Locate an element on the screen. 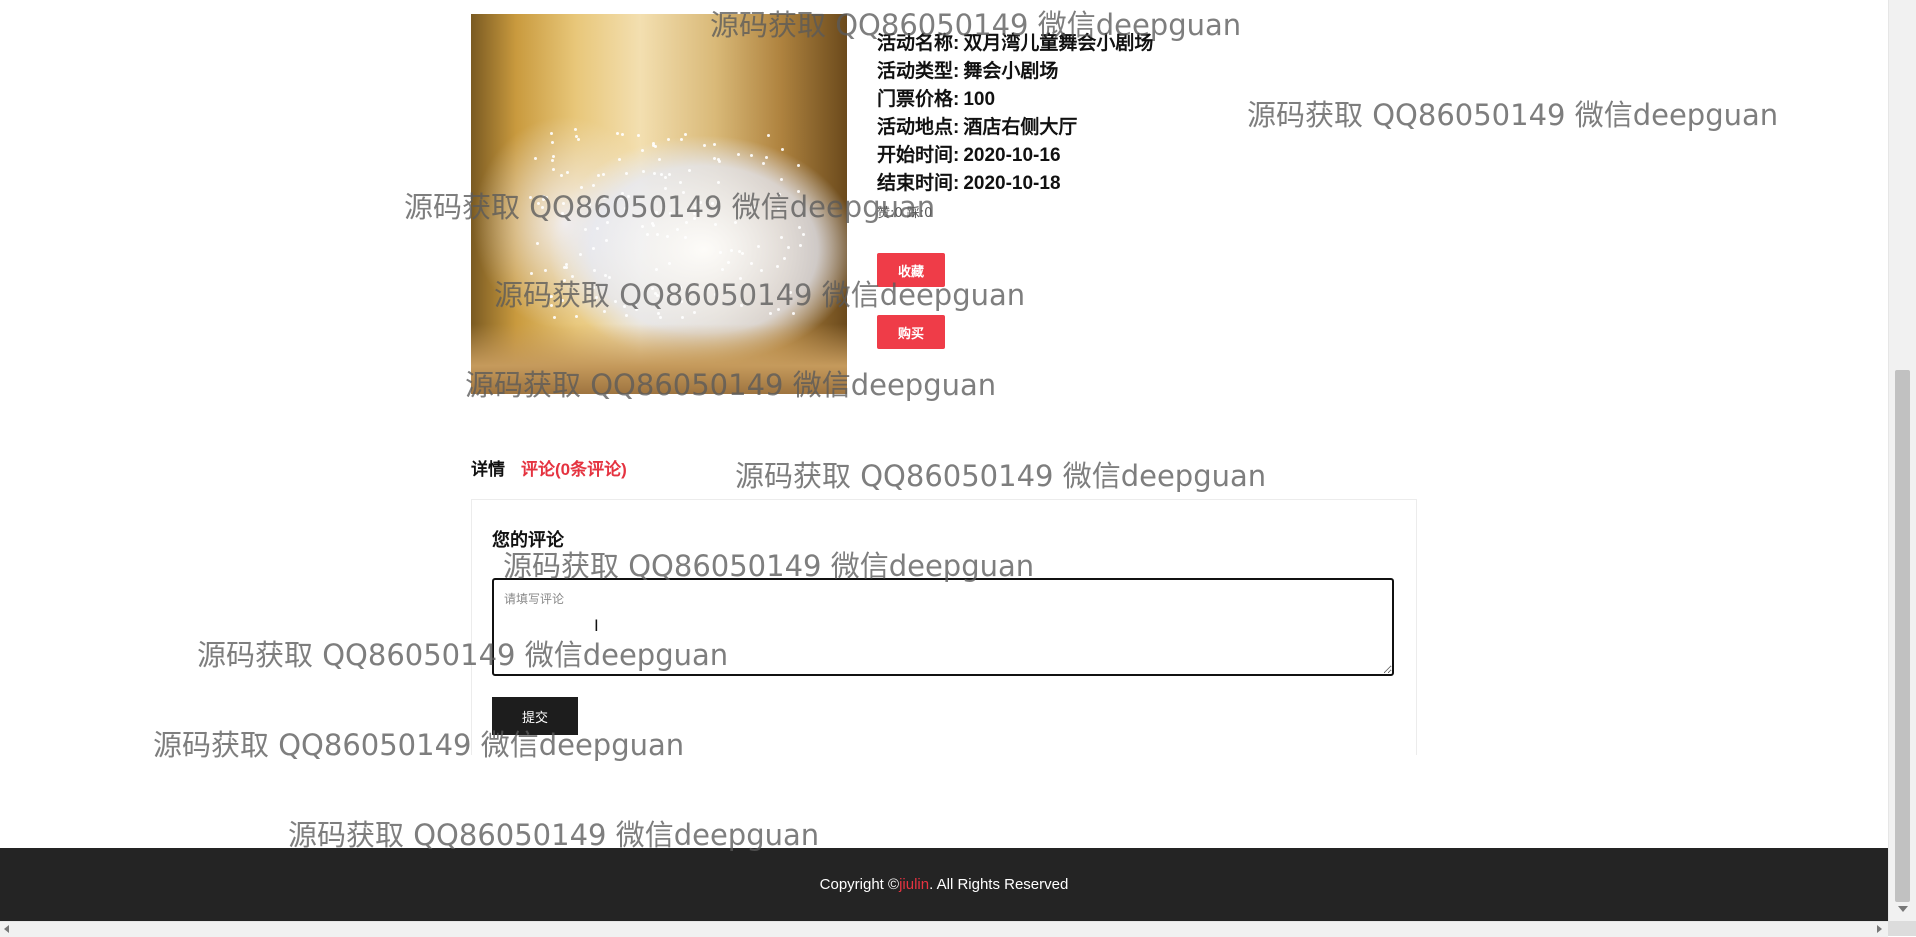  ticket-price-value: 100 is located at coordinates (979, 99).